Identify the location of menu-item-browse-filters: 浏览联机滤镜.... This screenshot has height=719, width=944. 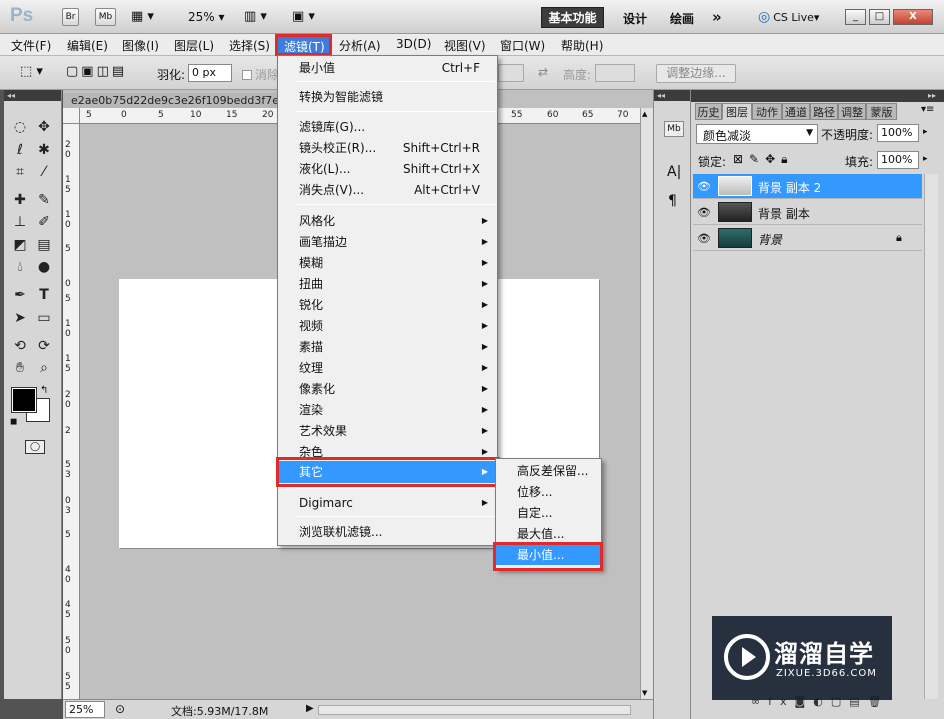
(387, 532).